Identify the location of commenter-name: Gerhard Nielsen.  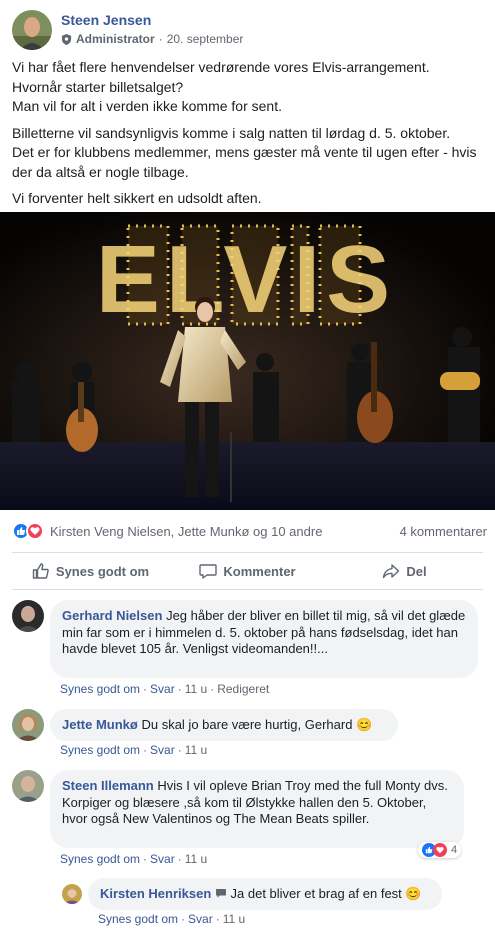
(112, 615).